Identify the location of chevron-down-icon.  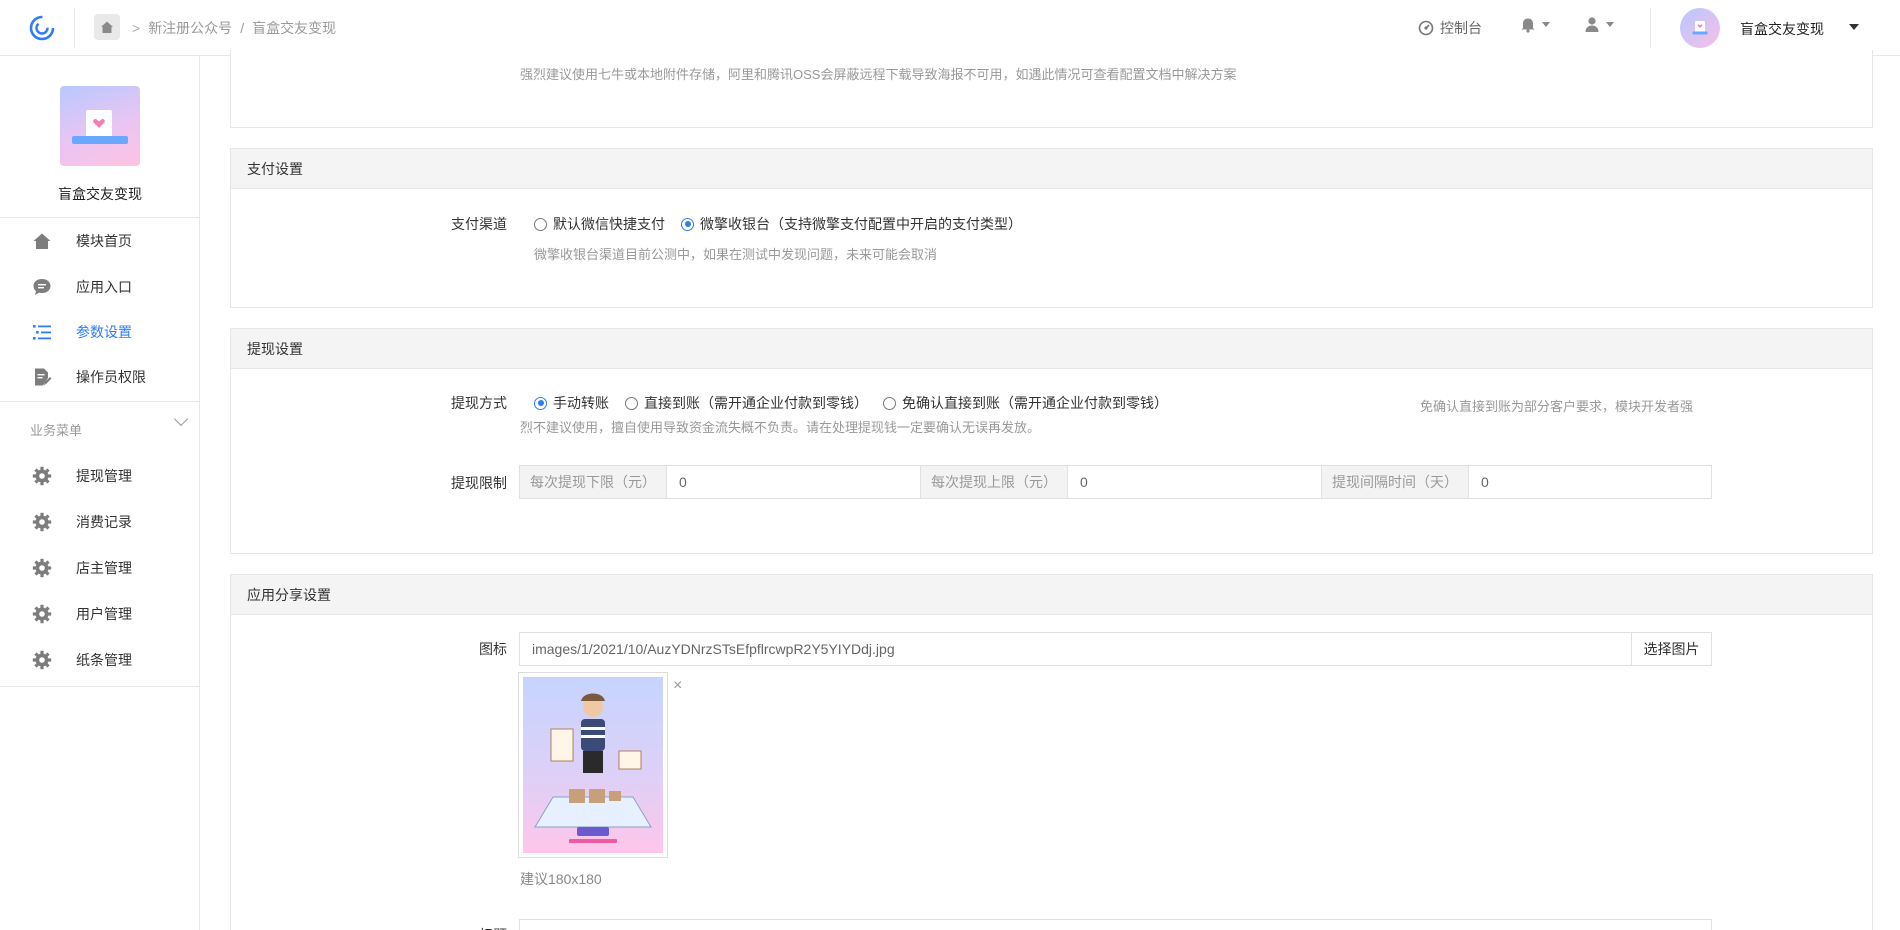
(181, 419).